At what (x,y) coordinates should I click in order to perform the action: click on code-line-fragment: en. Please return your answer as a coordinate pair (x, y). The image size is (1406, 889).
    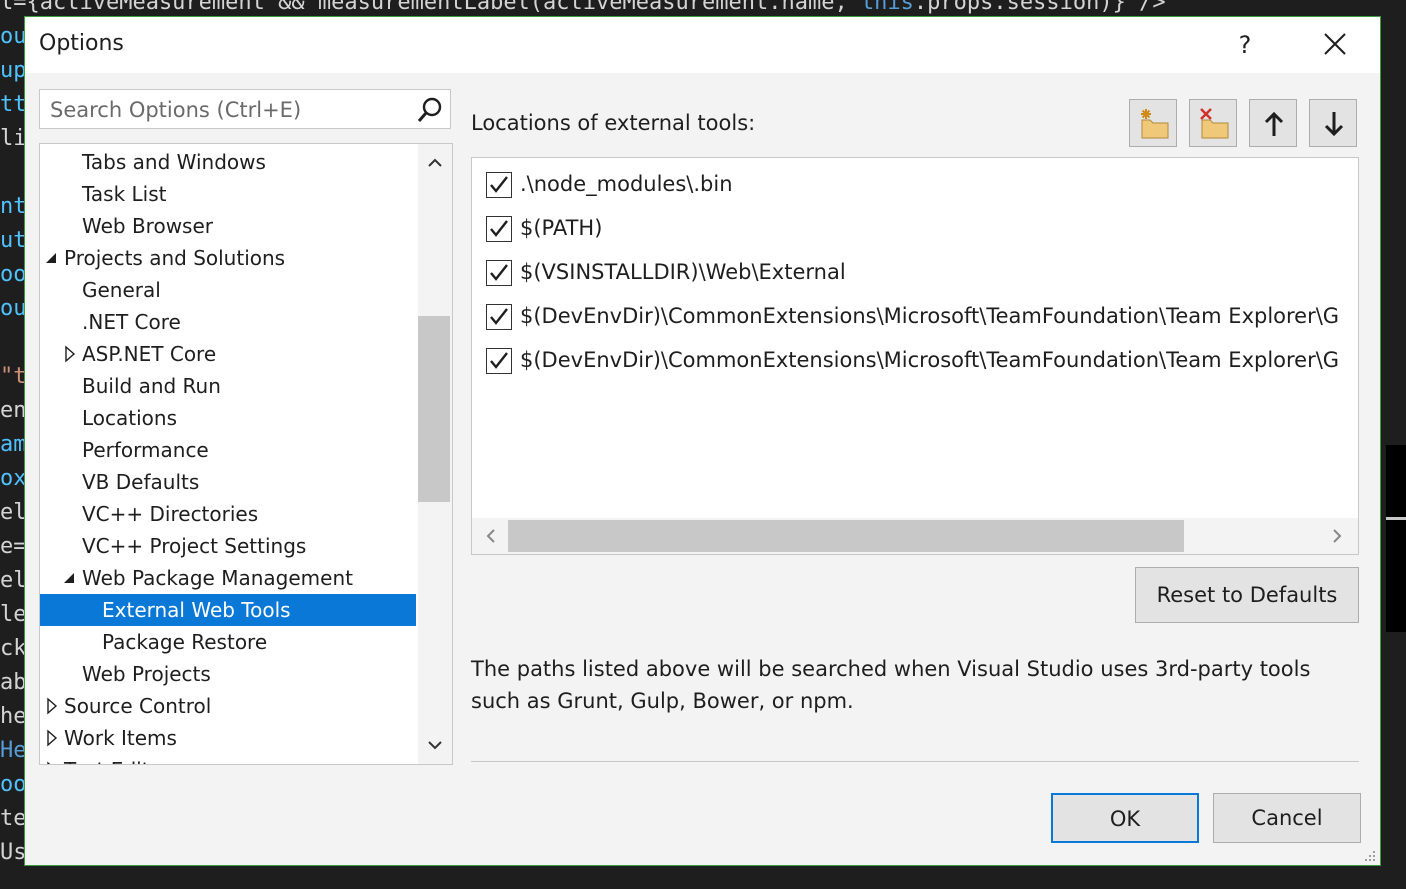
    Looking at the image, I should click on (13, 410).